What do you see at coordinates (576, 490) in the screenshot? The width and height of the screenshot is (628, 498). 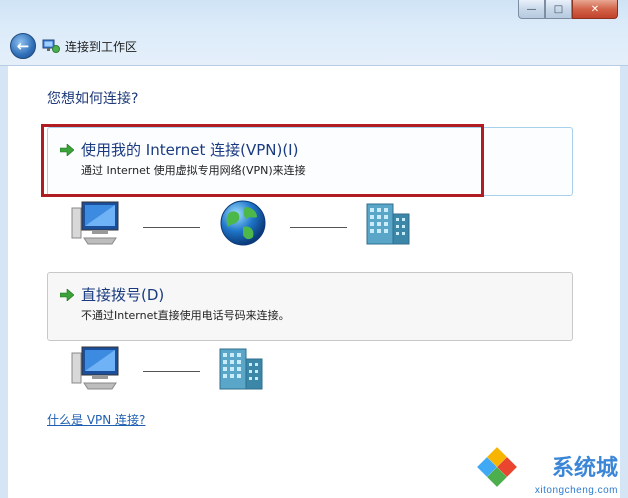 I see `watermark-url: xitongcheng.com` at bounding box center [576, 490].